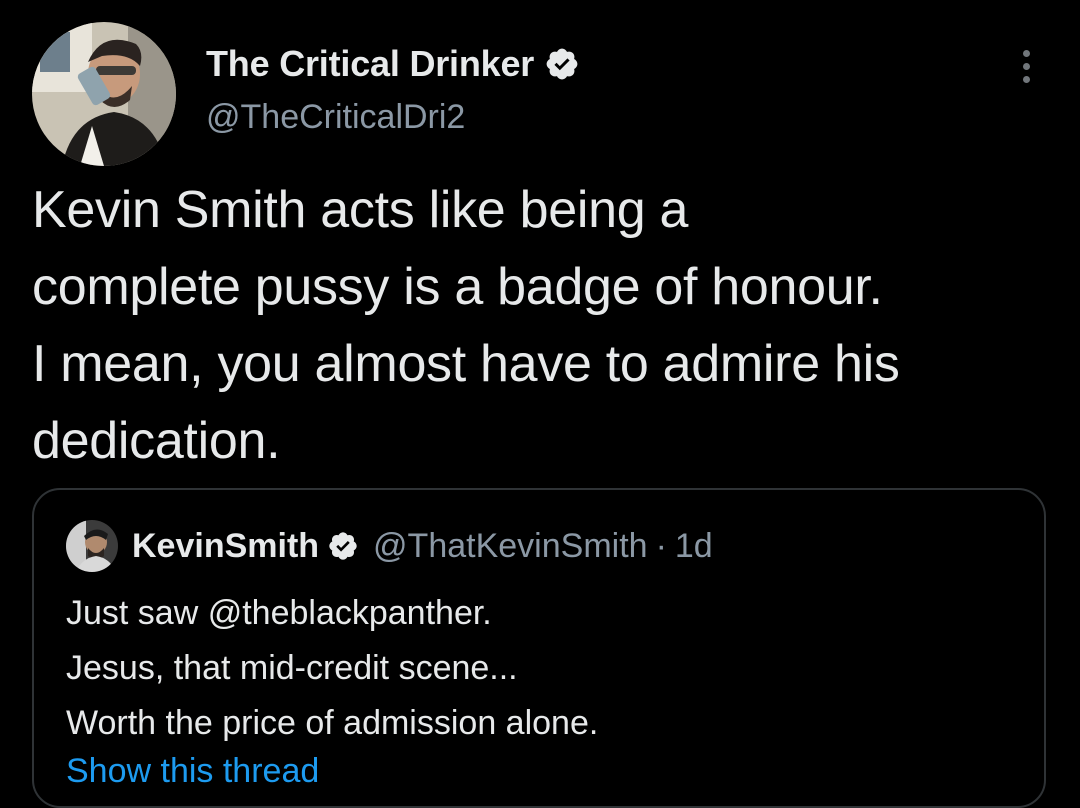 The width and height of the screenshot is (1080, 808). I want to click on tweet-text-line: complete pussy is a badge of honour., so click(457, 287).